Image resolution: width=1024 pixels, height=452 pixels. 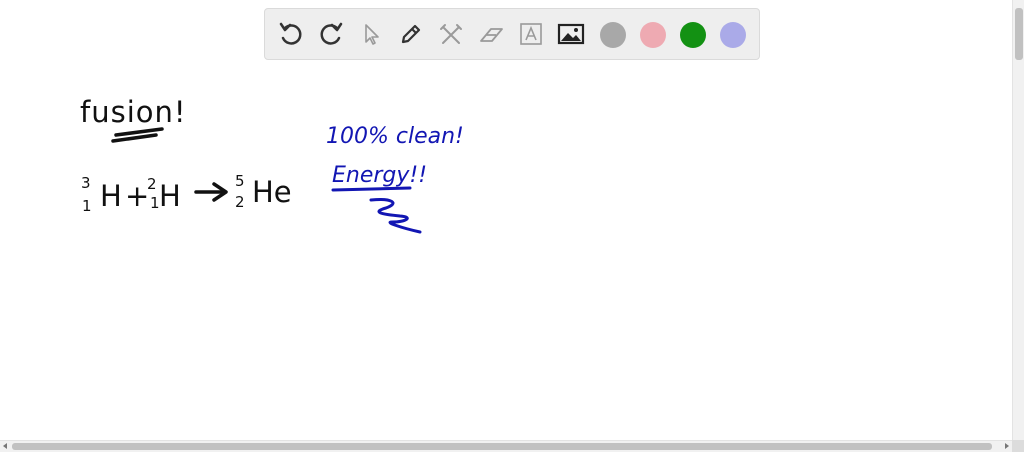 I want to click on tools-icon, so click(x=451, y=34).